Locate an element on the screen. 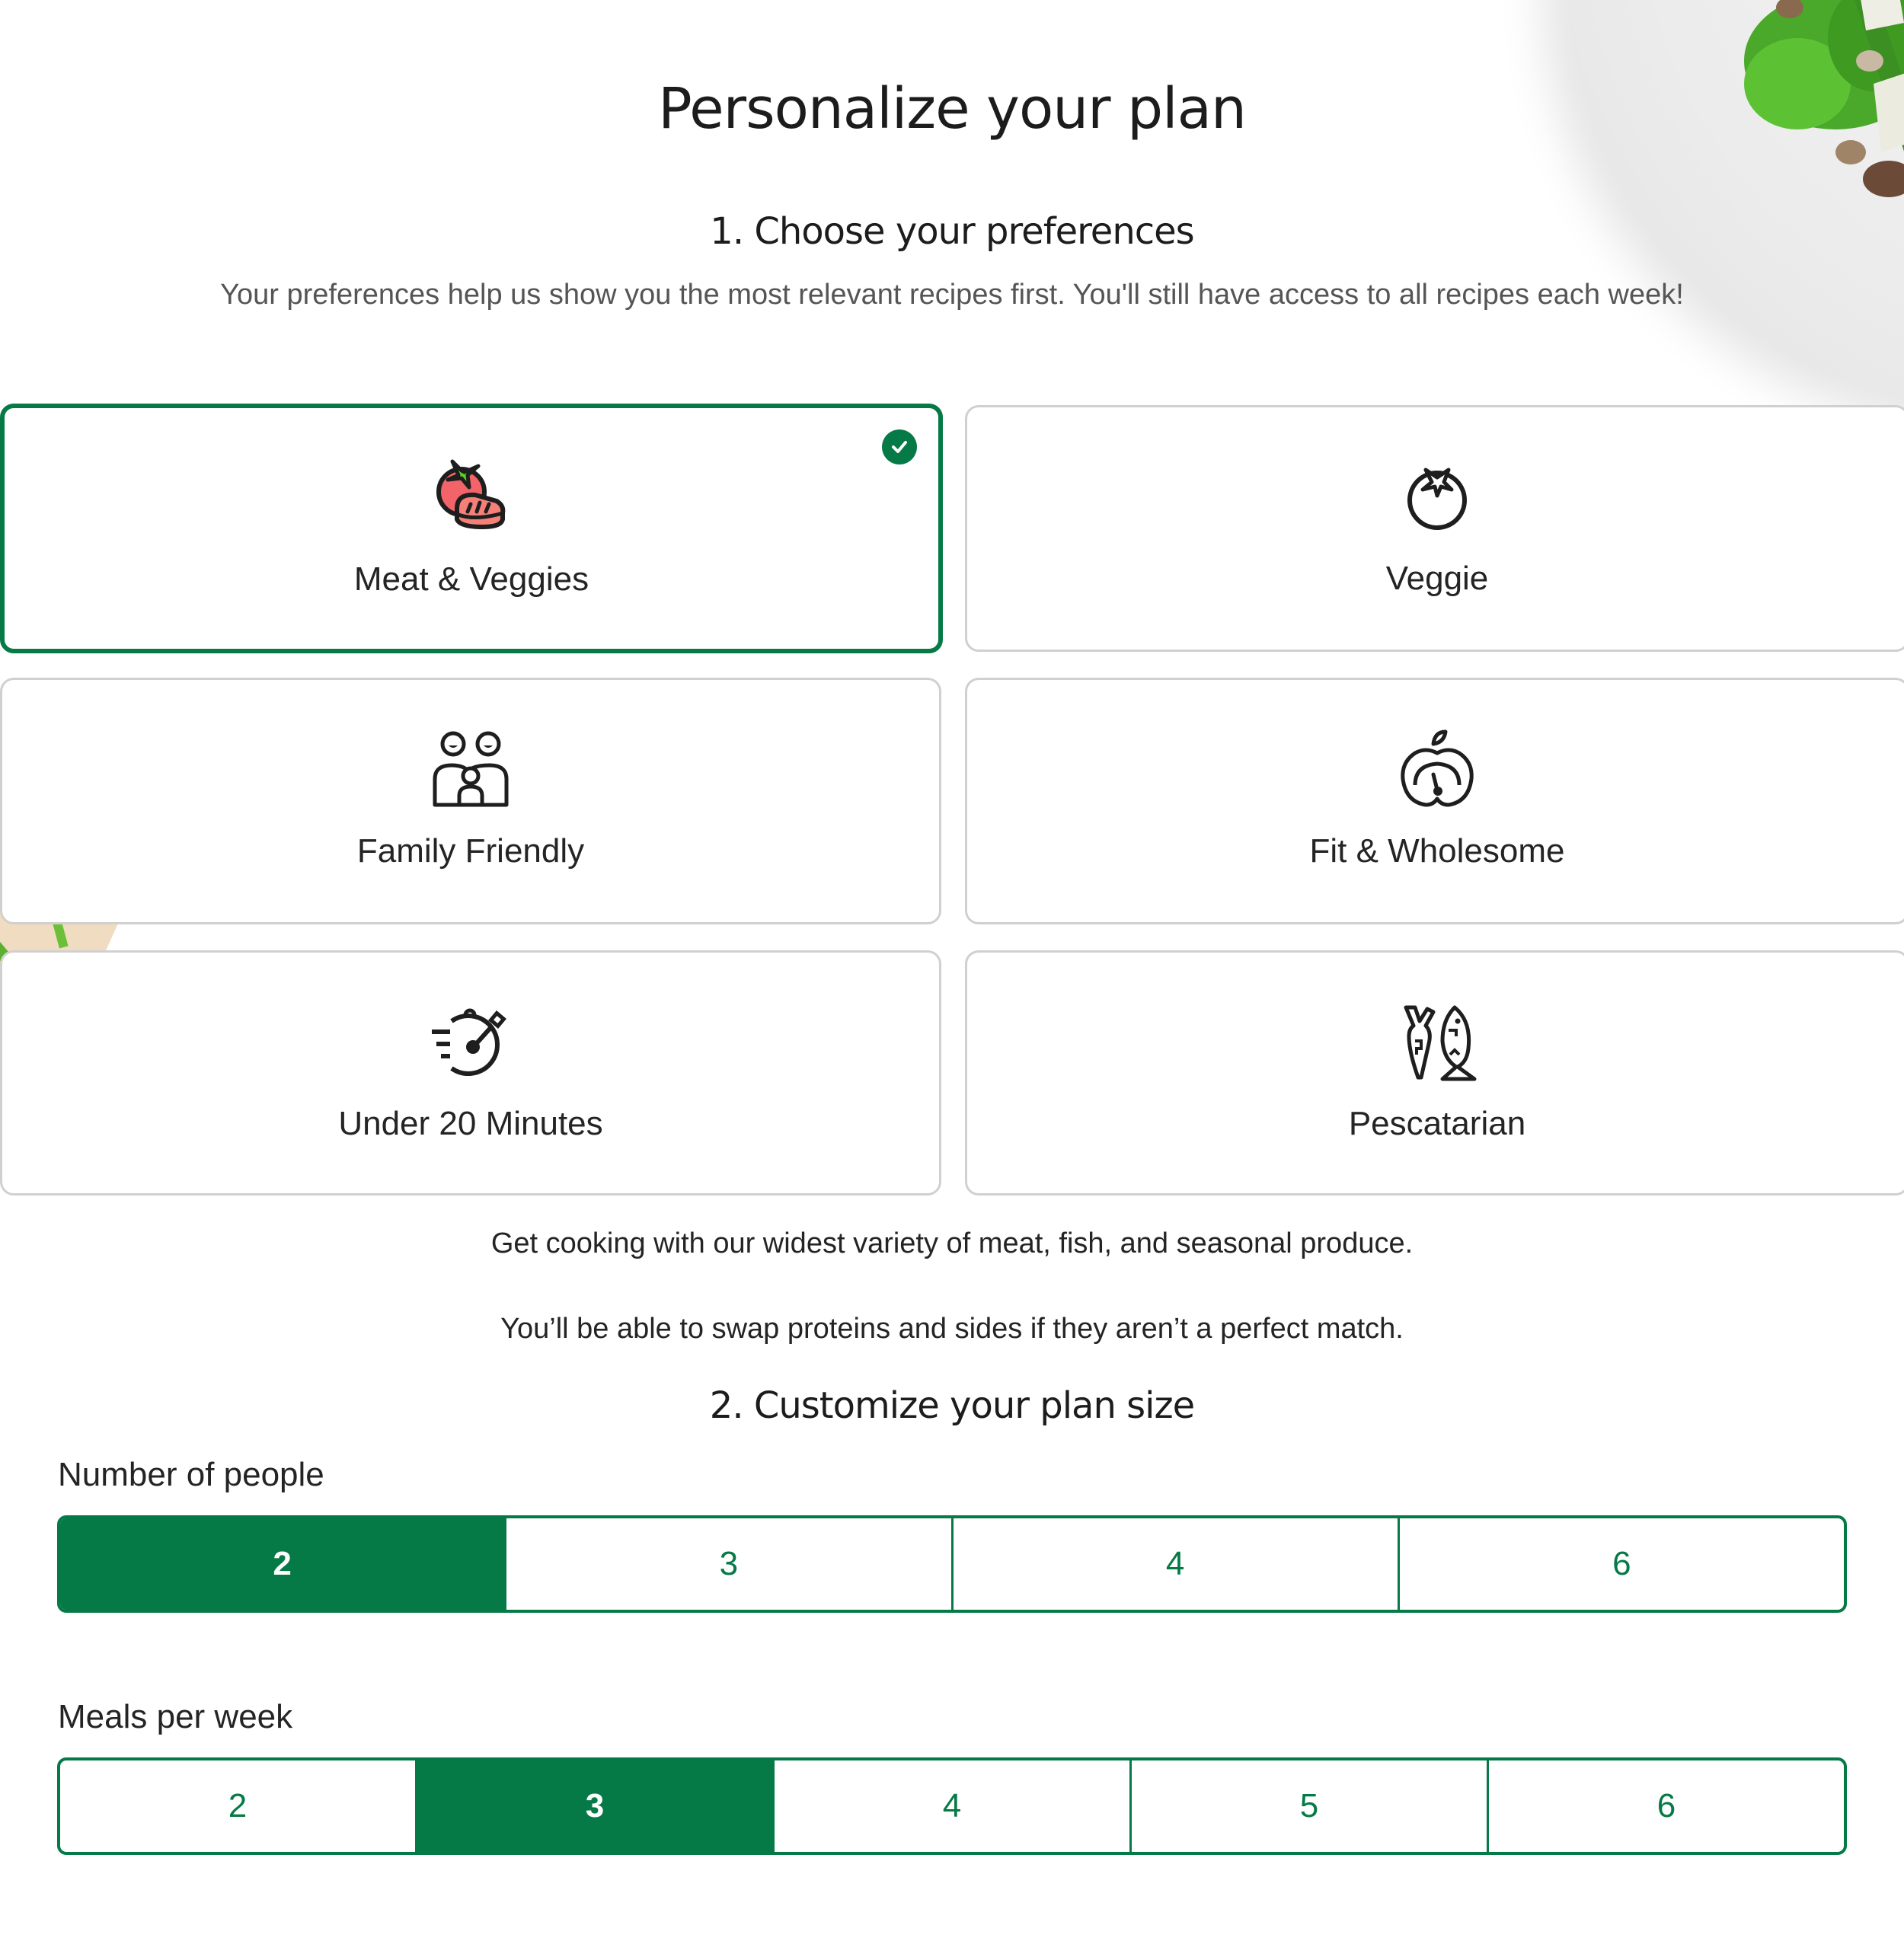  preference-card-fit-wholesome: Fit & Wholesome is located at coordinates (1435, 801).